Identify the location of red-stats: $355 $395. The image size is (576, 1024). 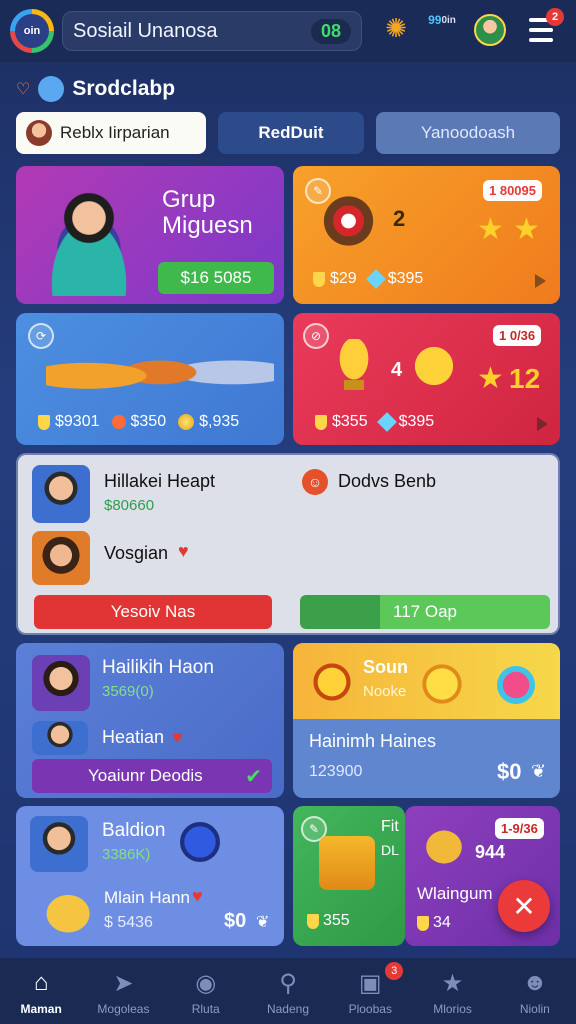
(375, 422).